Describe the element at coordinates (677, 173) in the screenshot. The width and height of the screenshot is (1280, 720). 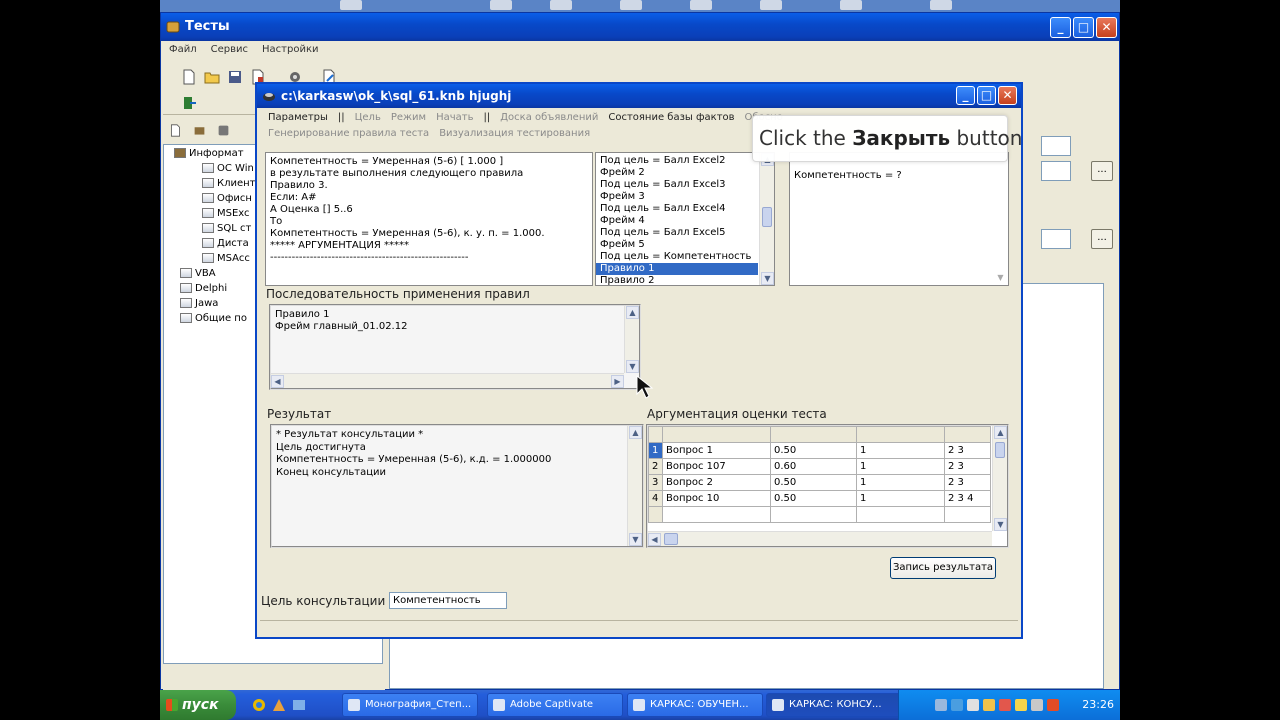
I see `rules-list-item: Фрейм 2` at that location.